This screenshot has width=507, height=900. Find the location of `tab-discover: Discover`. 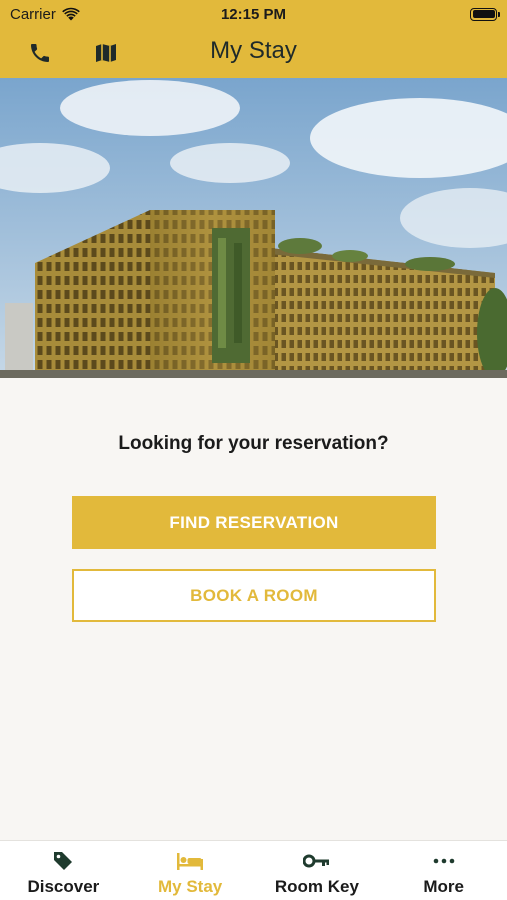

tab-discover: Discover is located at coordinates (63, 870).